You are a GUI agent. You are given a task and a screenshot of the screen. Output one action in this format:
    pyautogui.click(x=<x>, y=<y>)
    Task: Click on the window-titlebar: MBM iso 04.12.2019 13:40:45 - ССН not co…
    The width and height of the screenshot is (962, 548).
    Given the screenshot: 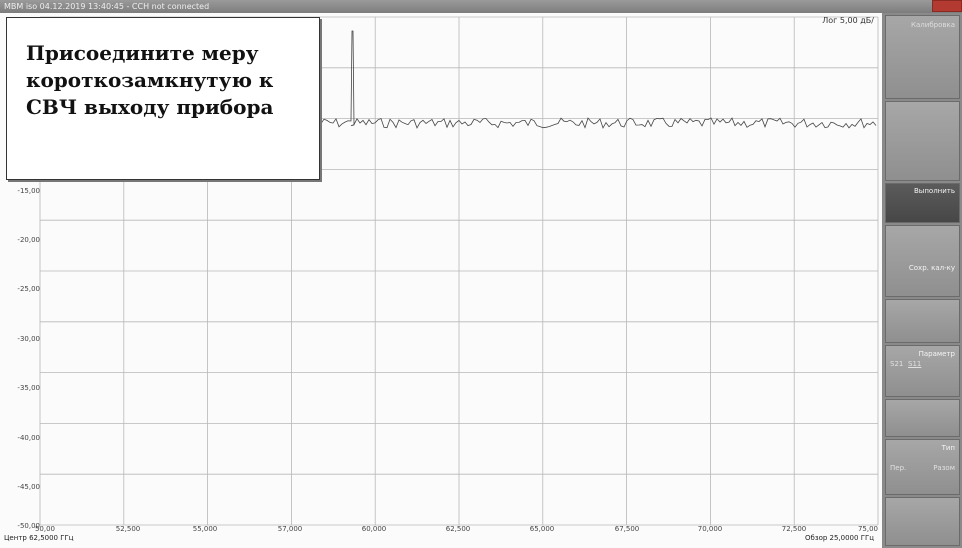 What is the action you would take?
    pyautogui.click(x=481, y=6)
    